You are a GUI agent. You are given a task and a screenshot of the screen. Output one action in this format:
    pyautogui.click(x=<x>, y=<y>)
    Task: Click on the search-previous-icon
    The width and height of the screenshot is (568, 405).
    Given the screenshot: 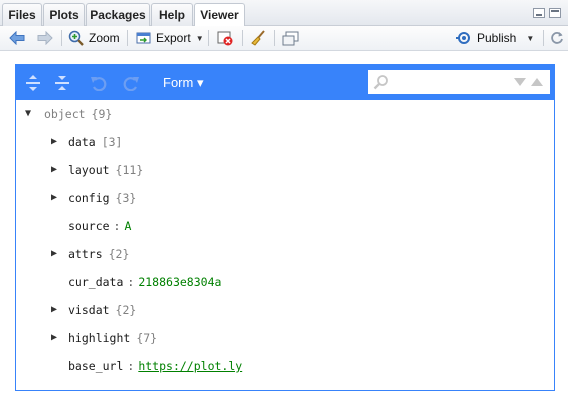 What is the action you would take?
    pyautogui.click(x=537, y=82)
    